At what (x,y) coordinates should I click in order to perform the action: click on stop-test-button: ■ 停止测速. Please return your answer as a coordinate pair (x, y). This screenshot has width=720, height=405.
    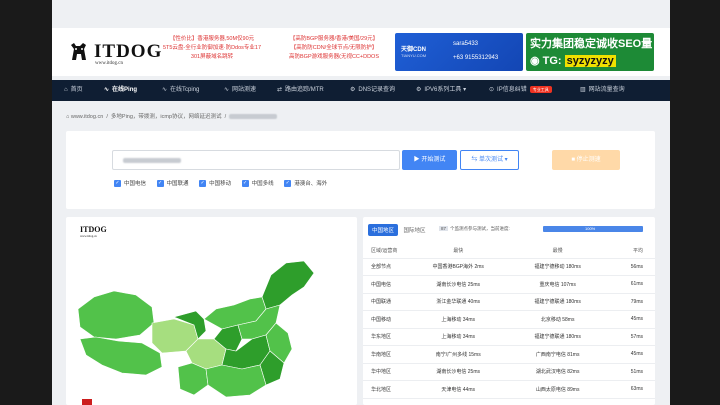
    Looking at the image, I should click on (586, 160).